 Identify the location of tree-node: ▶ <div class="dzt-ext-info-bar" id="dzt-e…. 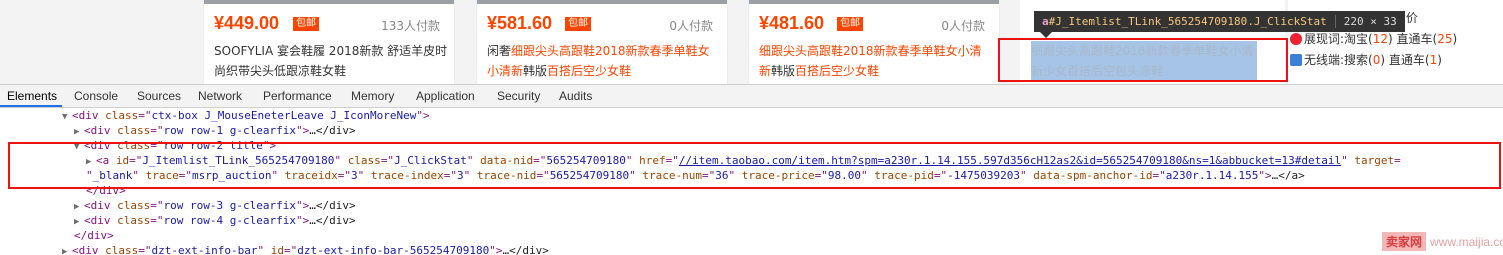
(305, 249).